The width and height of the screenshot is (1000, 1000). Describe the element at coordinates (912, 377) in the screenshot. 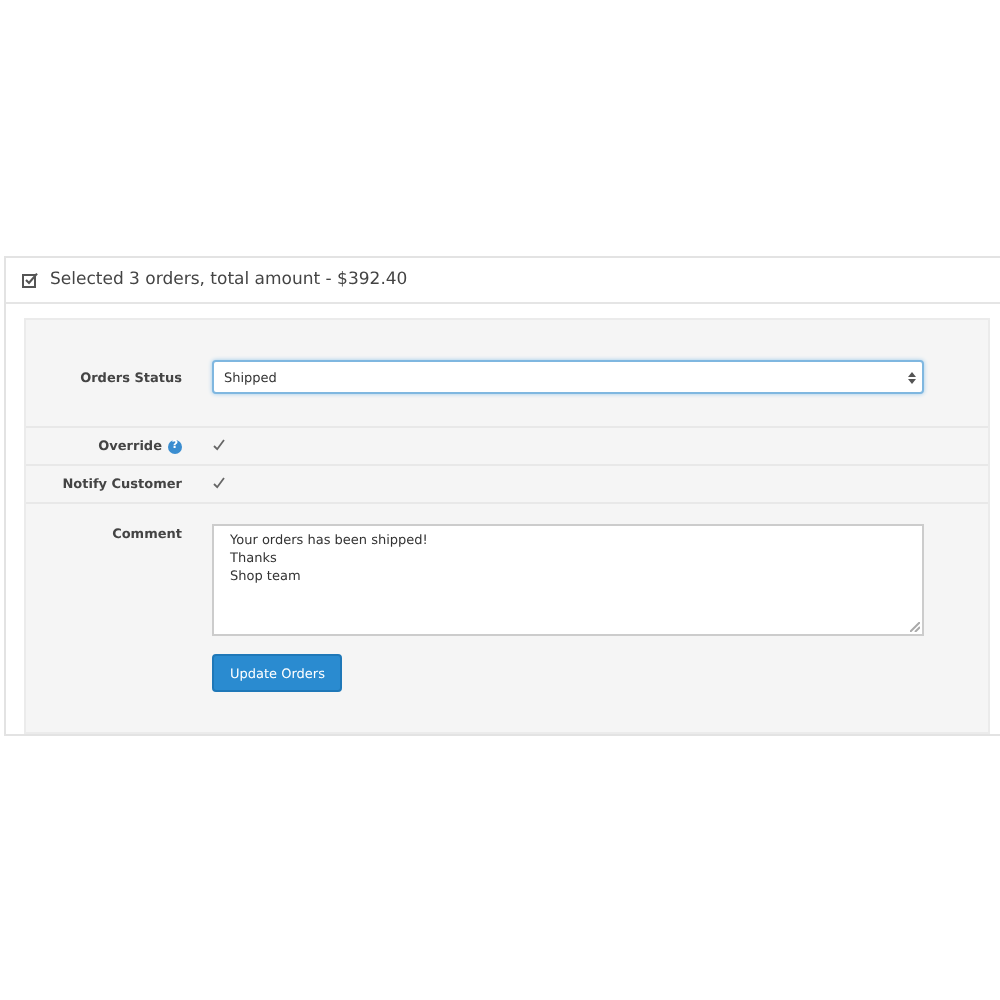

I see `select-arrows-icon` at that location.